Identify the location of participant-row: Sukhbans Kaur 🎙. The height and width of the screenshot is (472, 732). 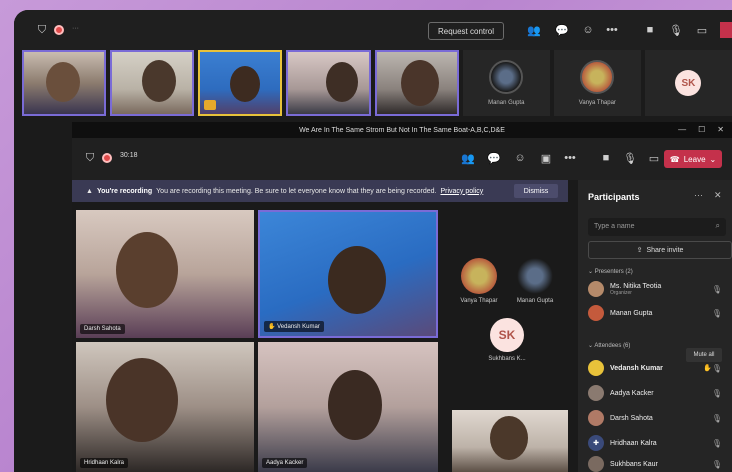
(660, 463).